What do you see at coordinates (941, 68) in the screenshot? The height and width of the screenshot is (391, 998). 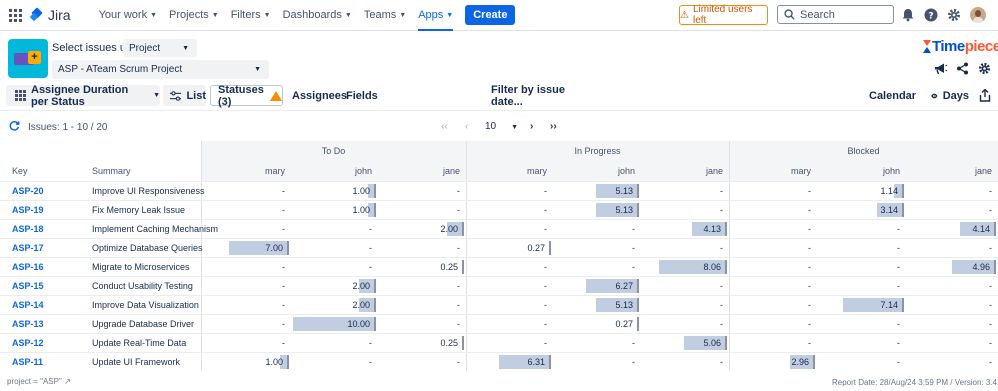 I see `announcement-icon` at bounding box center [941, 68].